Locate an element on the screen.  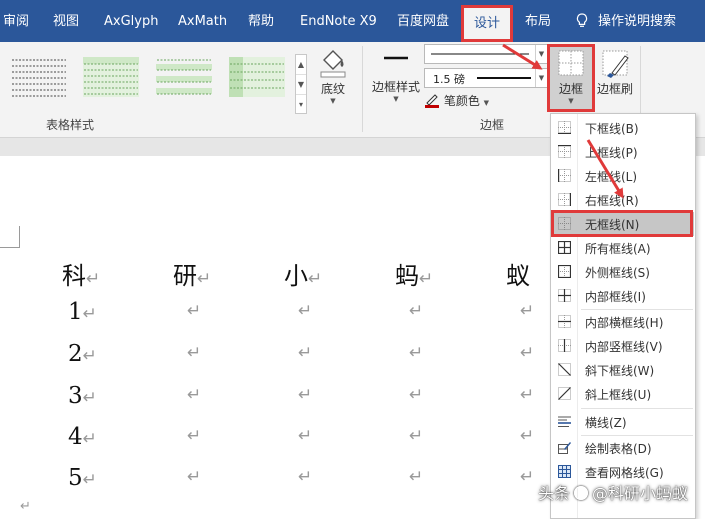
tab-endnote: EndNote X9 is located at coordinates (338, 21).